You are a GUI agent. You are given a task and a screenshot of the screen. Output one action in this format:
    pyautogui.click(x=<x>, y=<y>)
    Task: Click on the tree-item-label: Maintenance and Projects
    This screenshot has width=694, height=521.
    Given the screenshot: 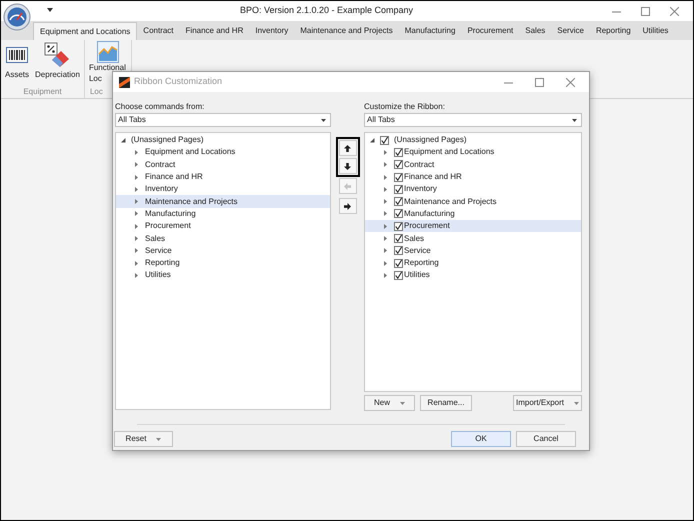 What is the action you would take?
    pyautogui.click(x=191, y=202)
    